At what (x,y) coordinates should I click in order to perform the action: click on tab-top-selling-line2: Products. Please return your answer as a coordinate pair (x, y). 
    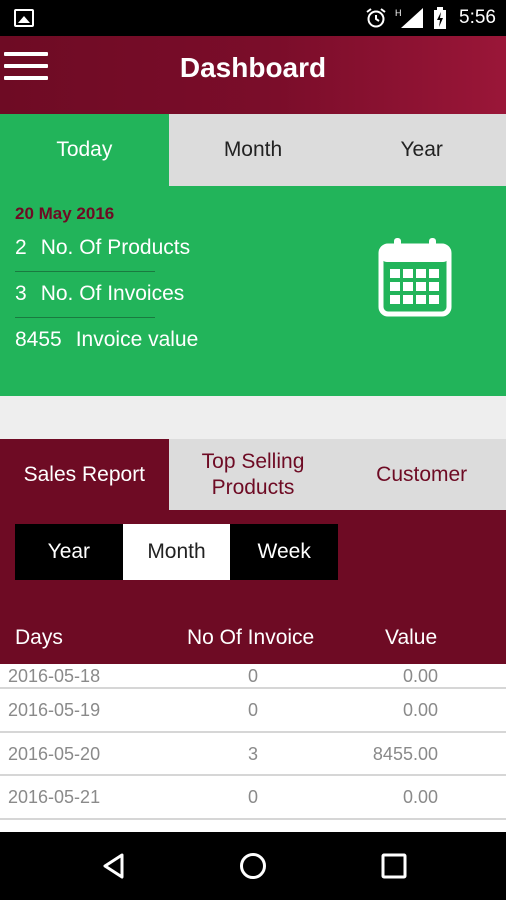
    Looking at the image, I should click on (253, 487).